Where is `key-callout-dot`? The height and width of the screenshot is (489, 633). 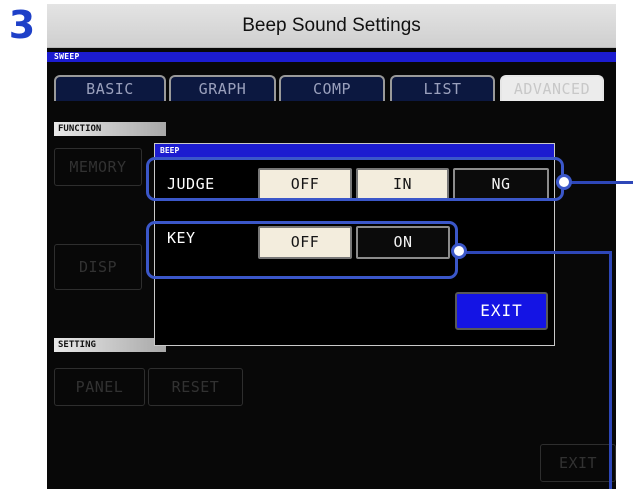 key-callout-dot is located at coordinates (459, 251).